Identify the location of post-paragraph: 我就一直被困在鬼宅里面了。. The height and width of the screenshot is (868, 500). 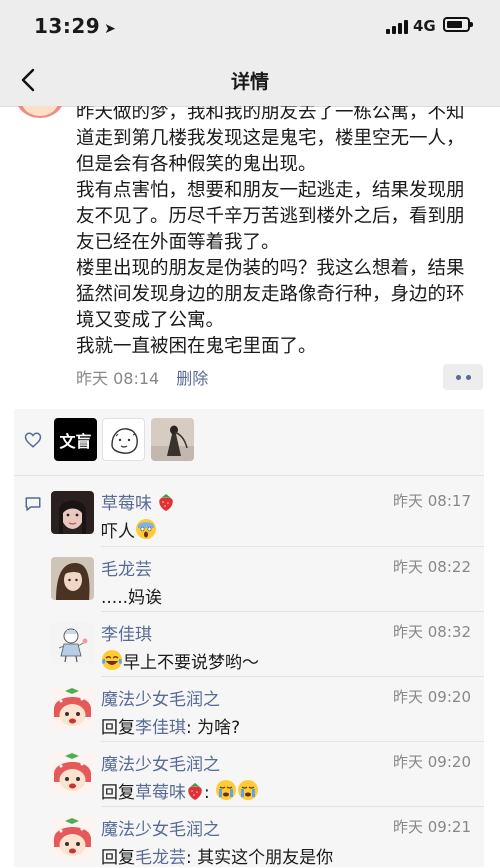
(196, 346).